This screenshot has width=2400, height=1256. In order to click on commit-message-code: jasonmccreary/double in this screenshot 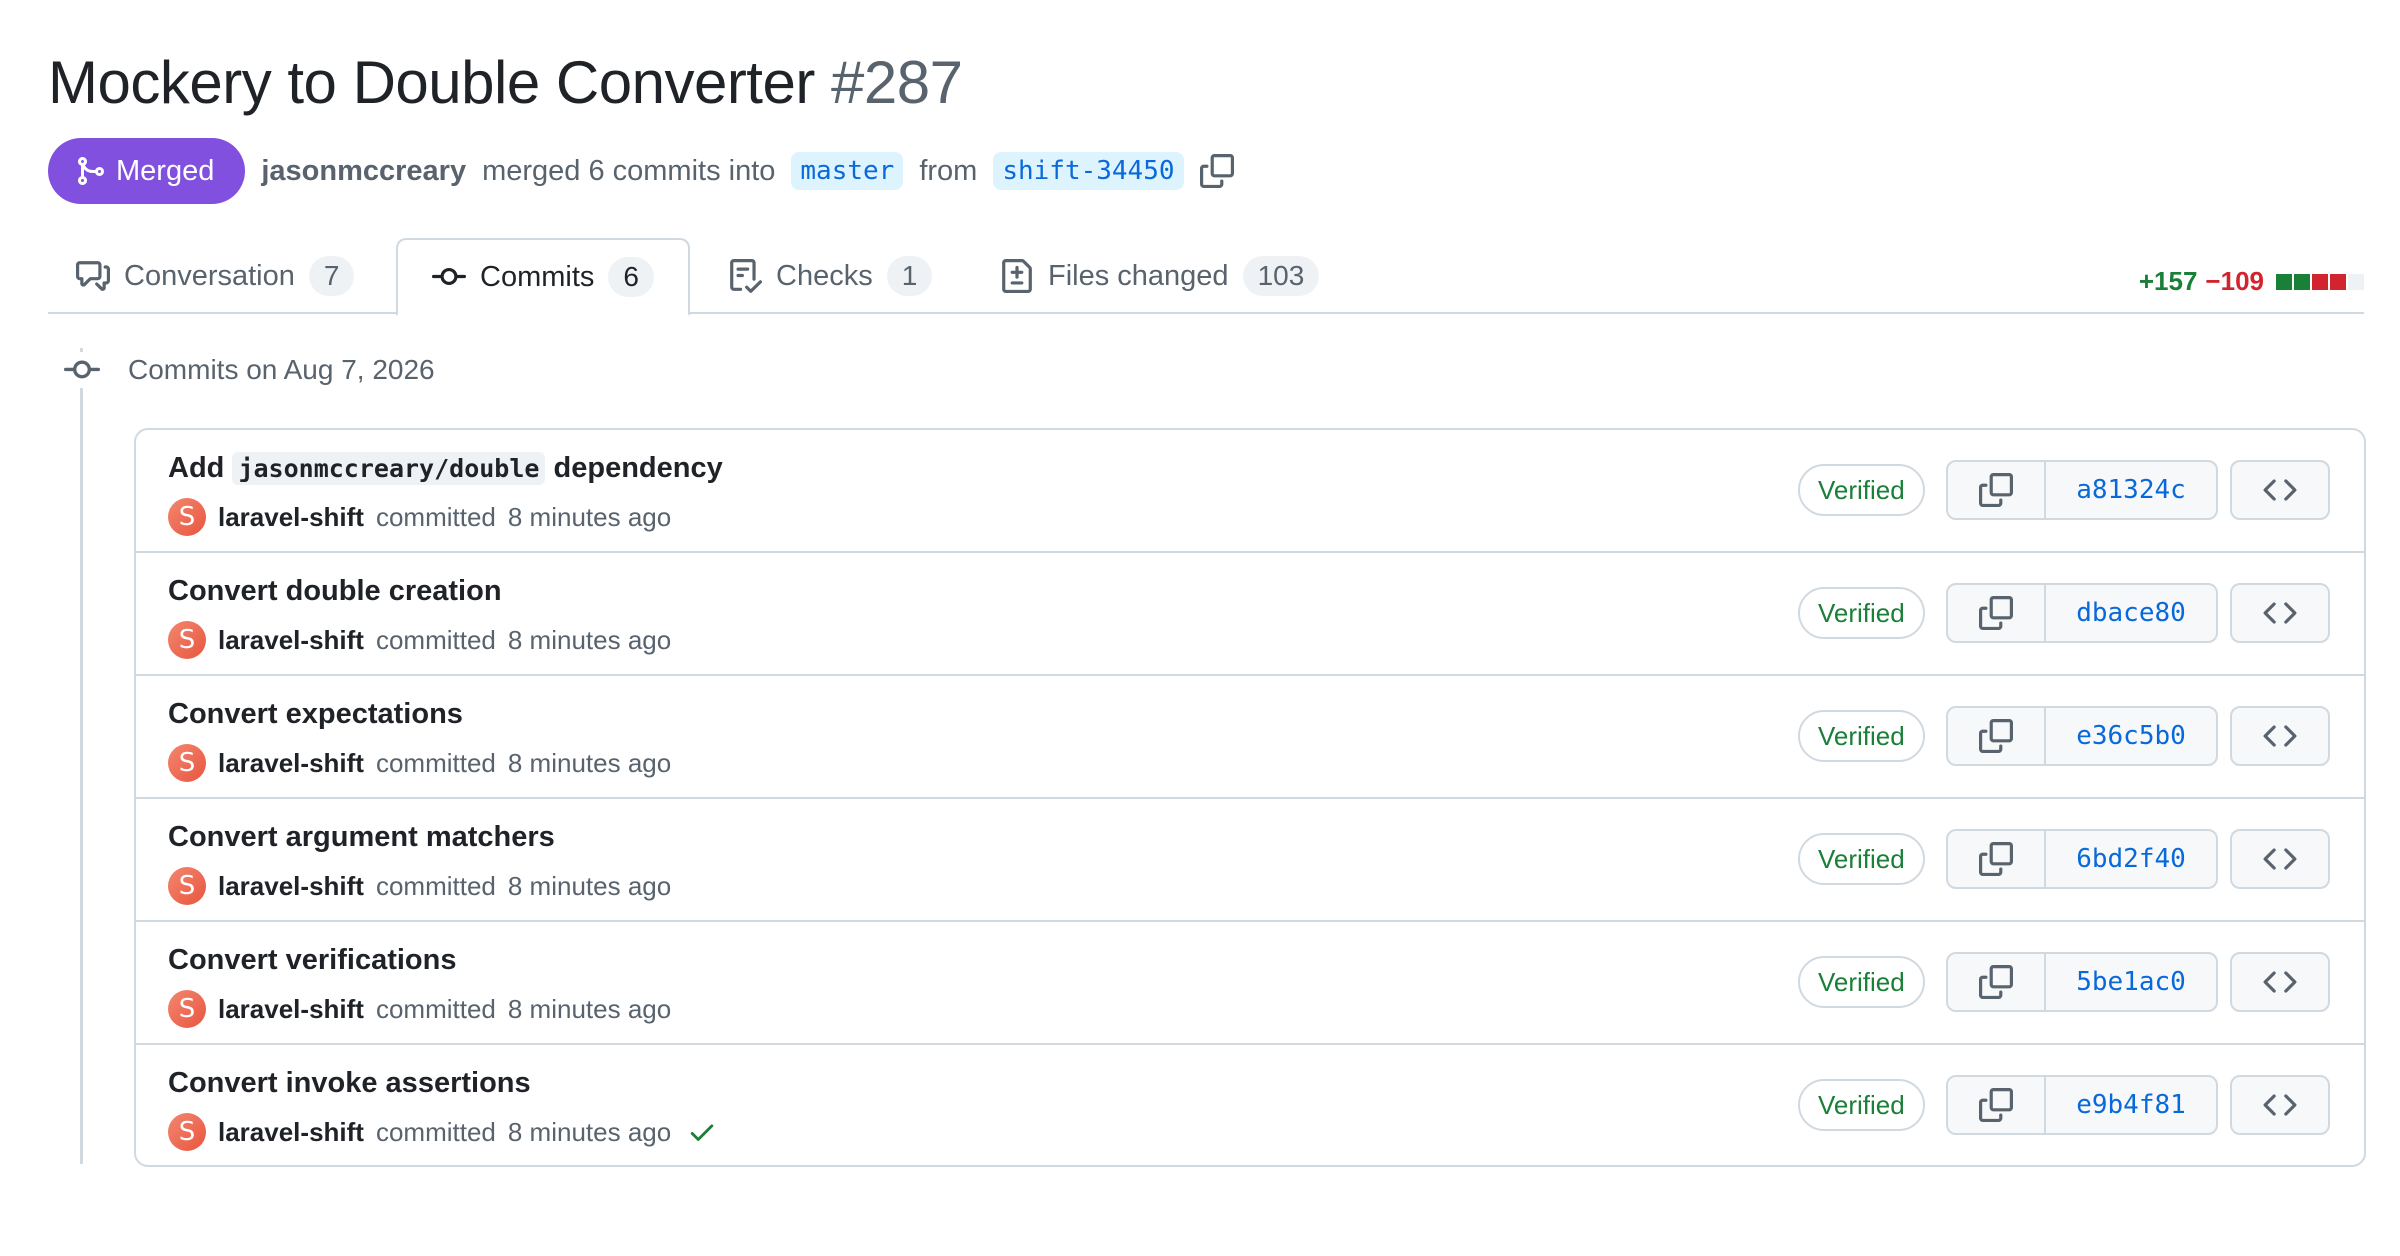, I will do `click(389, 468)`.